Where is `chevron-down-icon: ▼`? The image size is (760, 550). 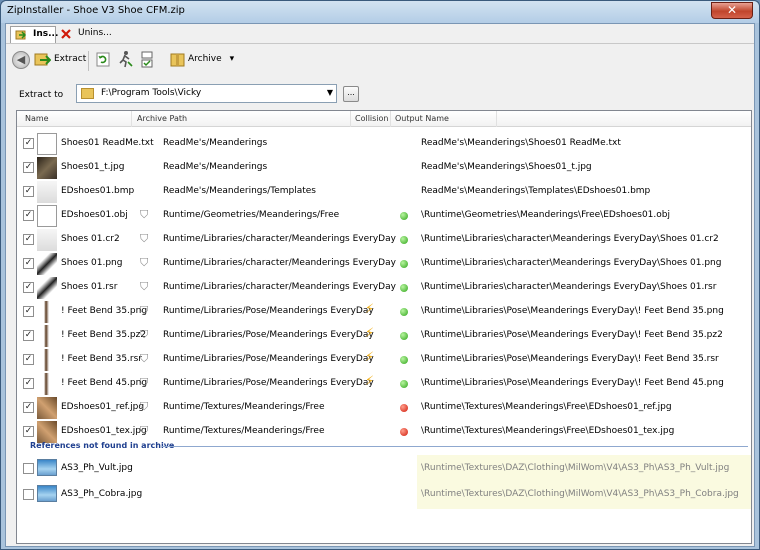 chevron-down-icon: ▼ is located at coordinates (330, 92).